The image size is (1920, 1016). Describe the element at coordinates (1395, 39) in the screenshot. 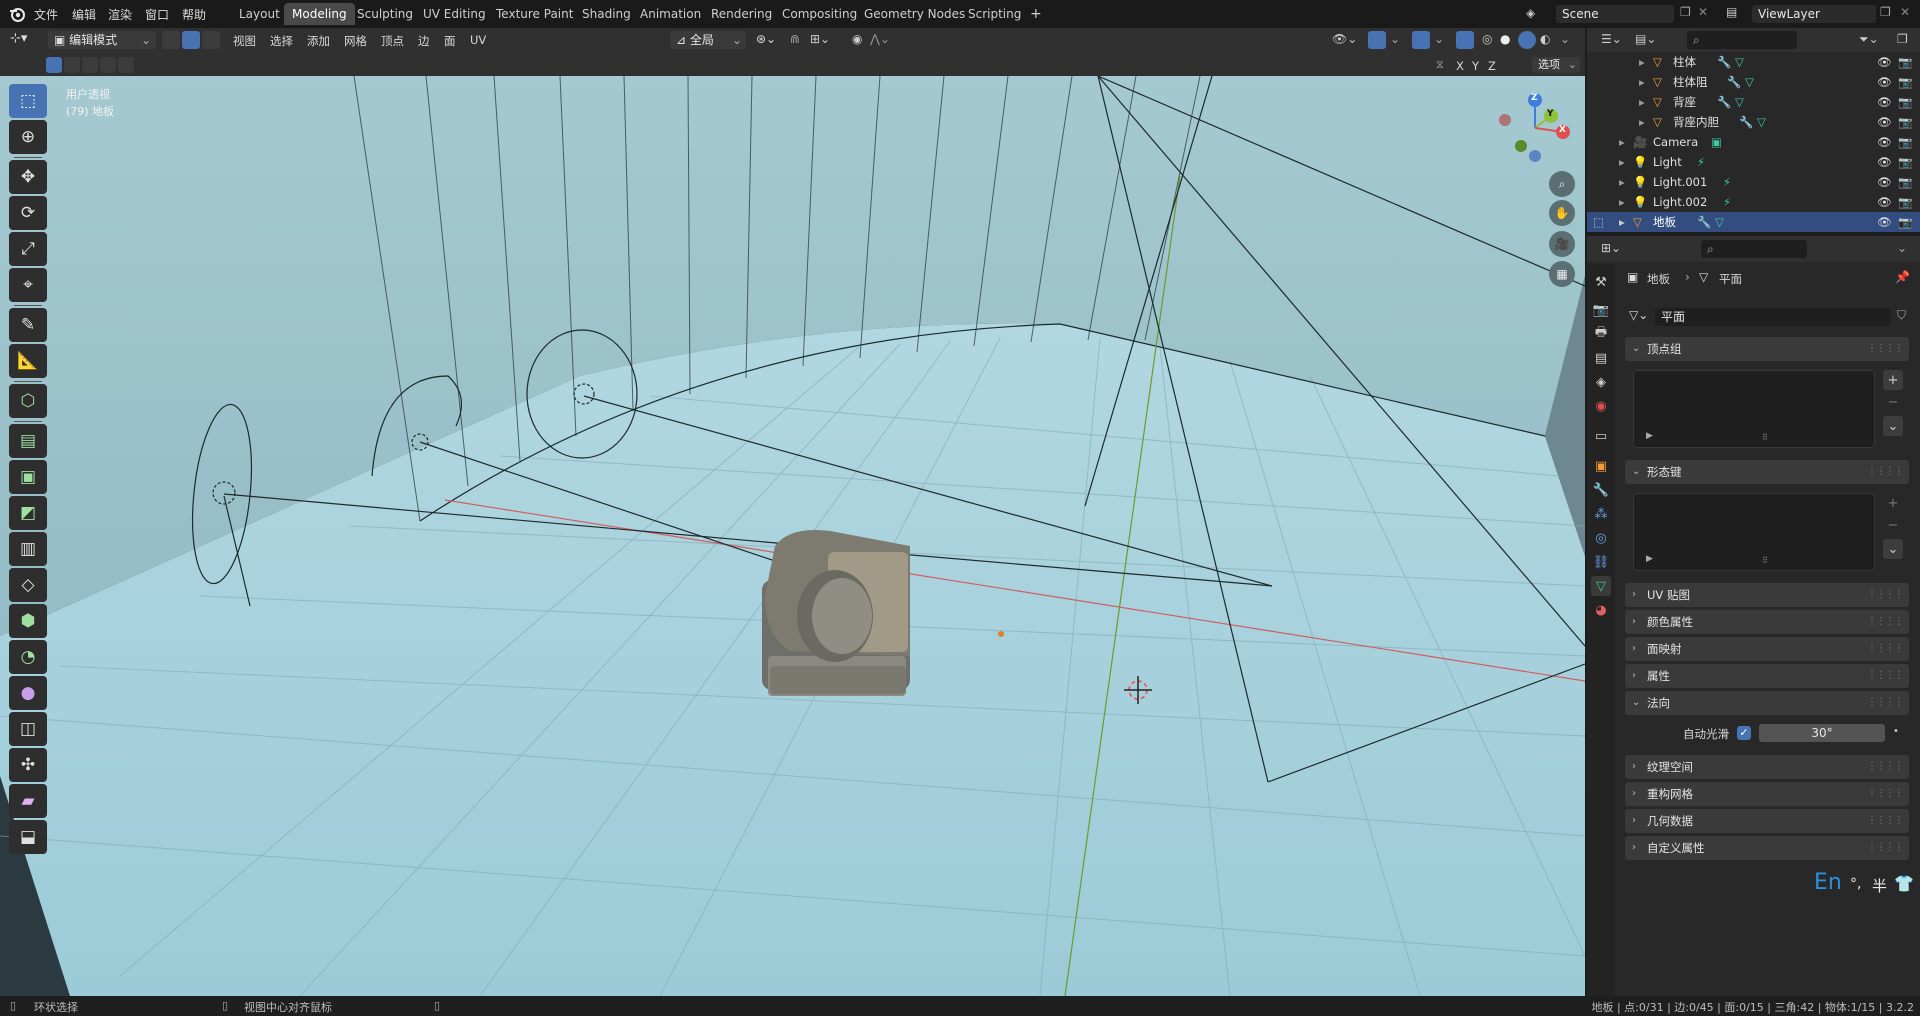

I see `chevron-down-icon: ⌄` at that location.